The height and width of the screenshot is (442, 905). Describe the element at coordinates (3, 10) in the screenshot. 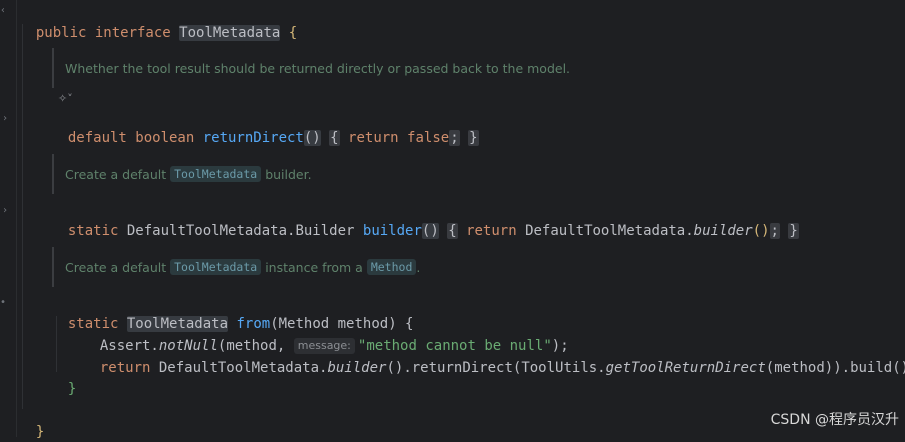

I see `gutter-marker: ‹` at that location.